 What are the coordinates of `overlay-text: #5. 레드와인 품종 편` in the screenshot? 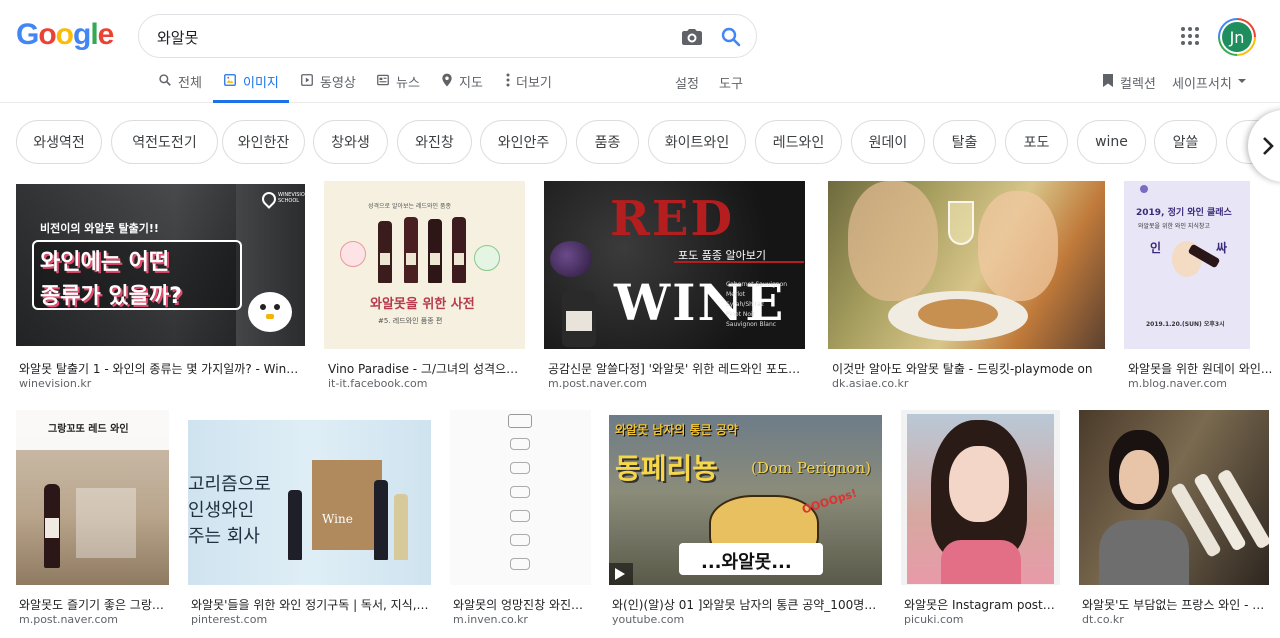 It's located at (410, 321).